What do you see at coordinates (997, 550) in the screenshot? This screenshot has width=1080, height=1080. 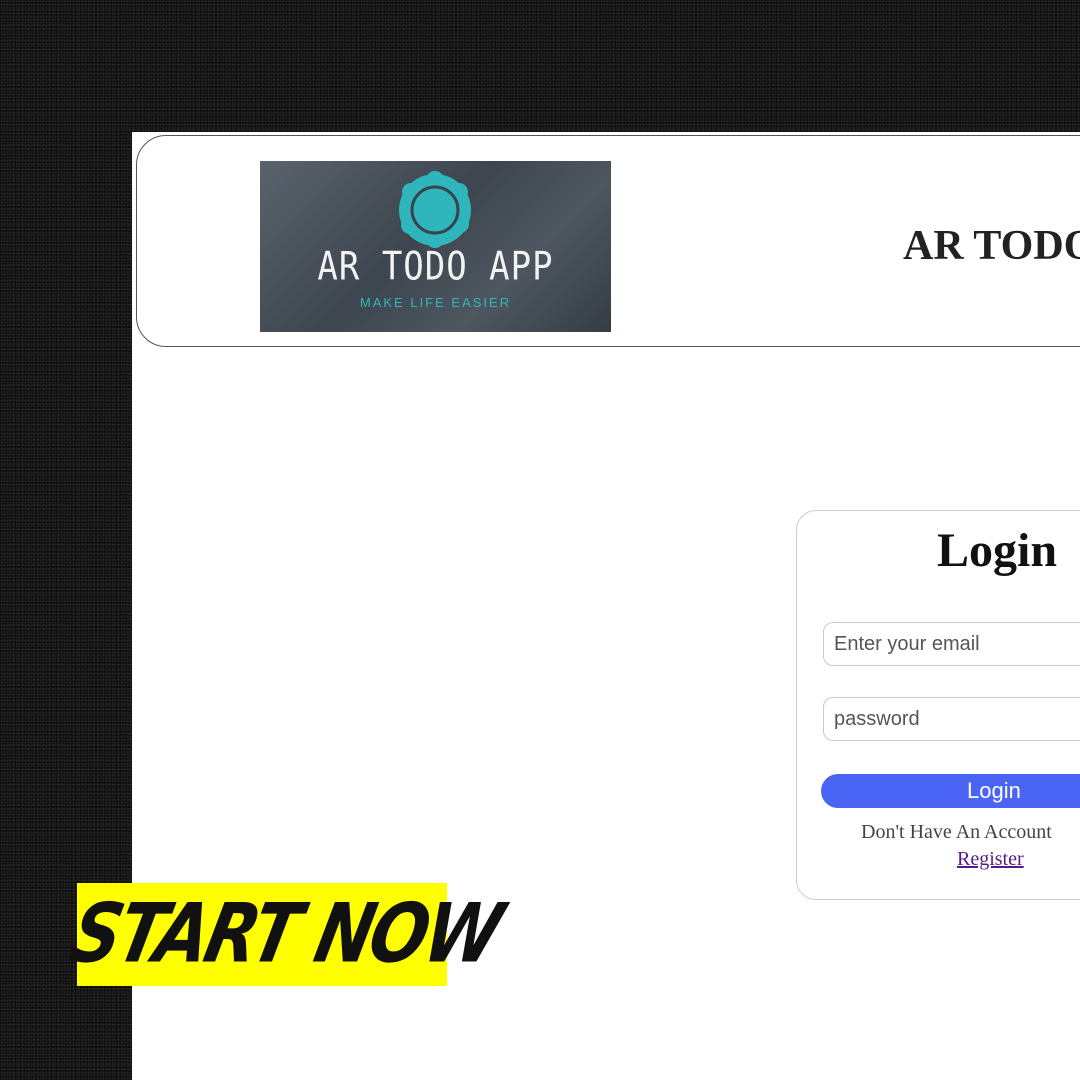 I see `login-heading: Login` at bounding box center [997, 550].